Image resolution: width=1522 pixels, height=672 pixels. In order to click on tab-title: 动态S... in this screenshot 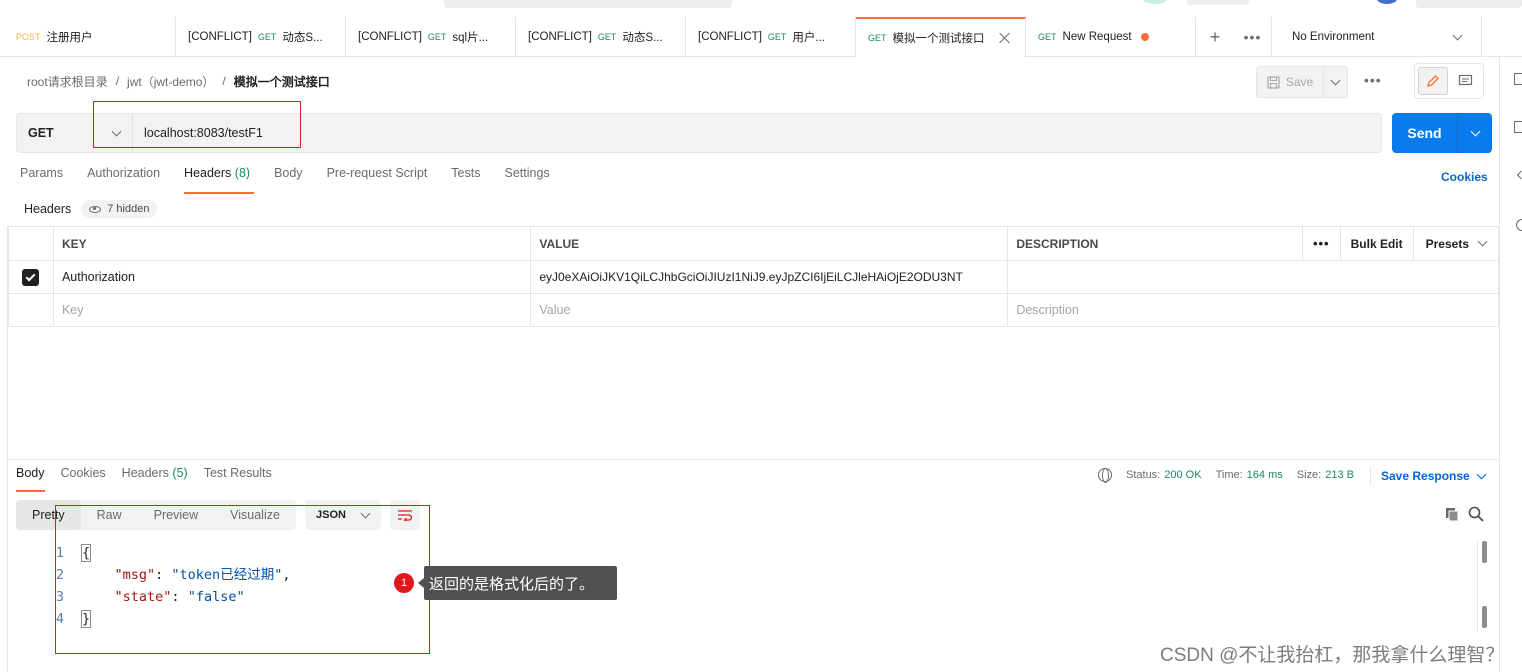, I will do `click(302, 38)`.